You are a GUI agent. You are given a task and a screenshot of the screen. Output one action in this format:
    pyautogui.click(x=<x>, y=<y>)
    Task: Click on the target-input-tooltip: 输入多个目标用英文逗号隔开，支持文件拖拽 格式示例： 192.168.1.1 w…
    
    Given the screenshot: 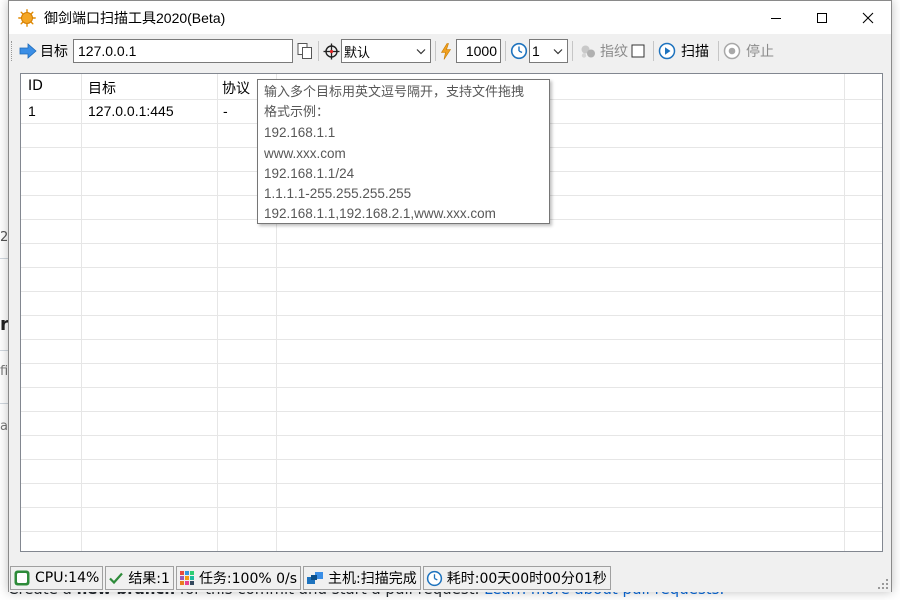 What is the action you would take?
    pyautogui.click(x=403, y=151)
    